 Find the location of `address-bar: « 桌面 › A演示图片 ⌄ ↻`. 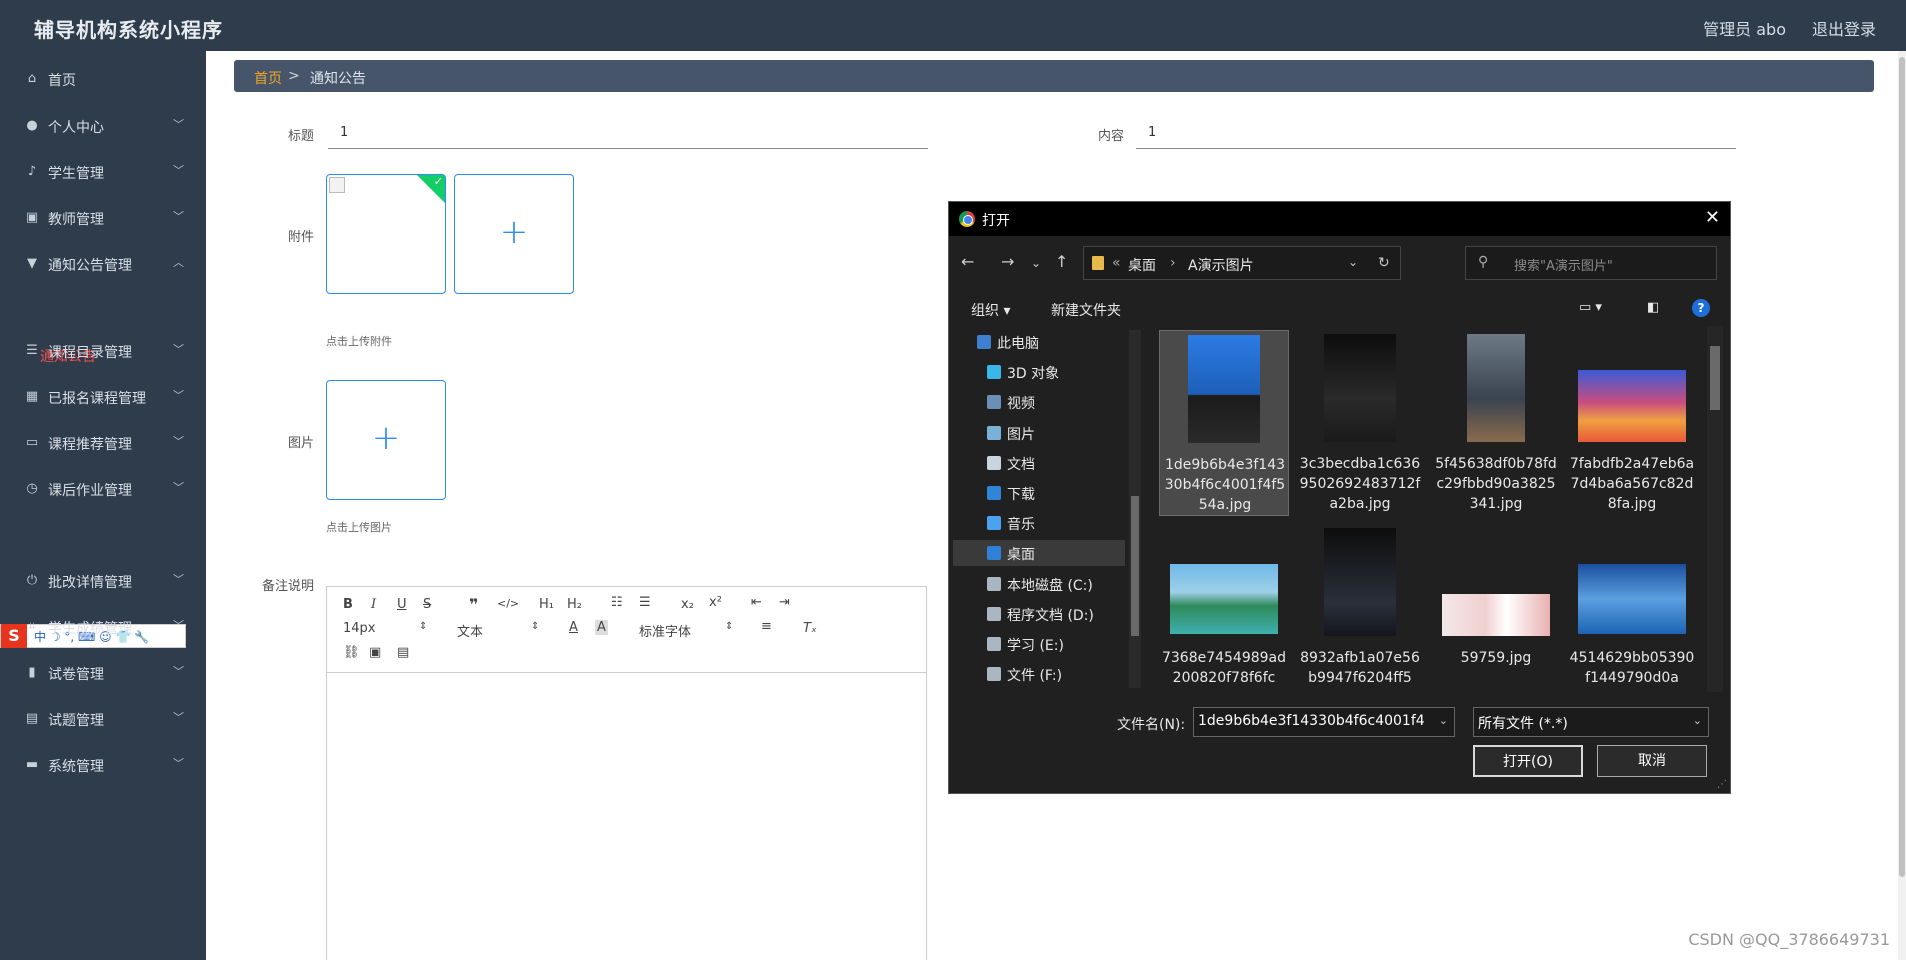

address-bar: « 桌面 › A演示图片 ⌄ ↻ is located at coordinates (1242, 263).